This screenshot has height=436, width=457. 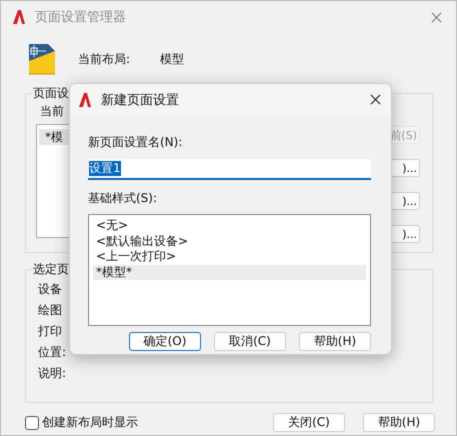 I want to click on detail-label: 绘图, so click(x=50, y=310).